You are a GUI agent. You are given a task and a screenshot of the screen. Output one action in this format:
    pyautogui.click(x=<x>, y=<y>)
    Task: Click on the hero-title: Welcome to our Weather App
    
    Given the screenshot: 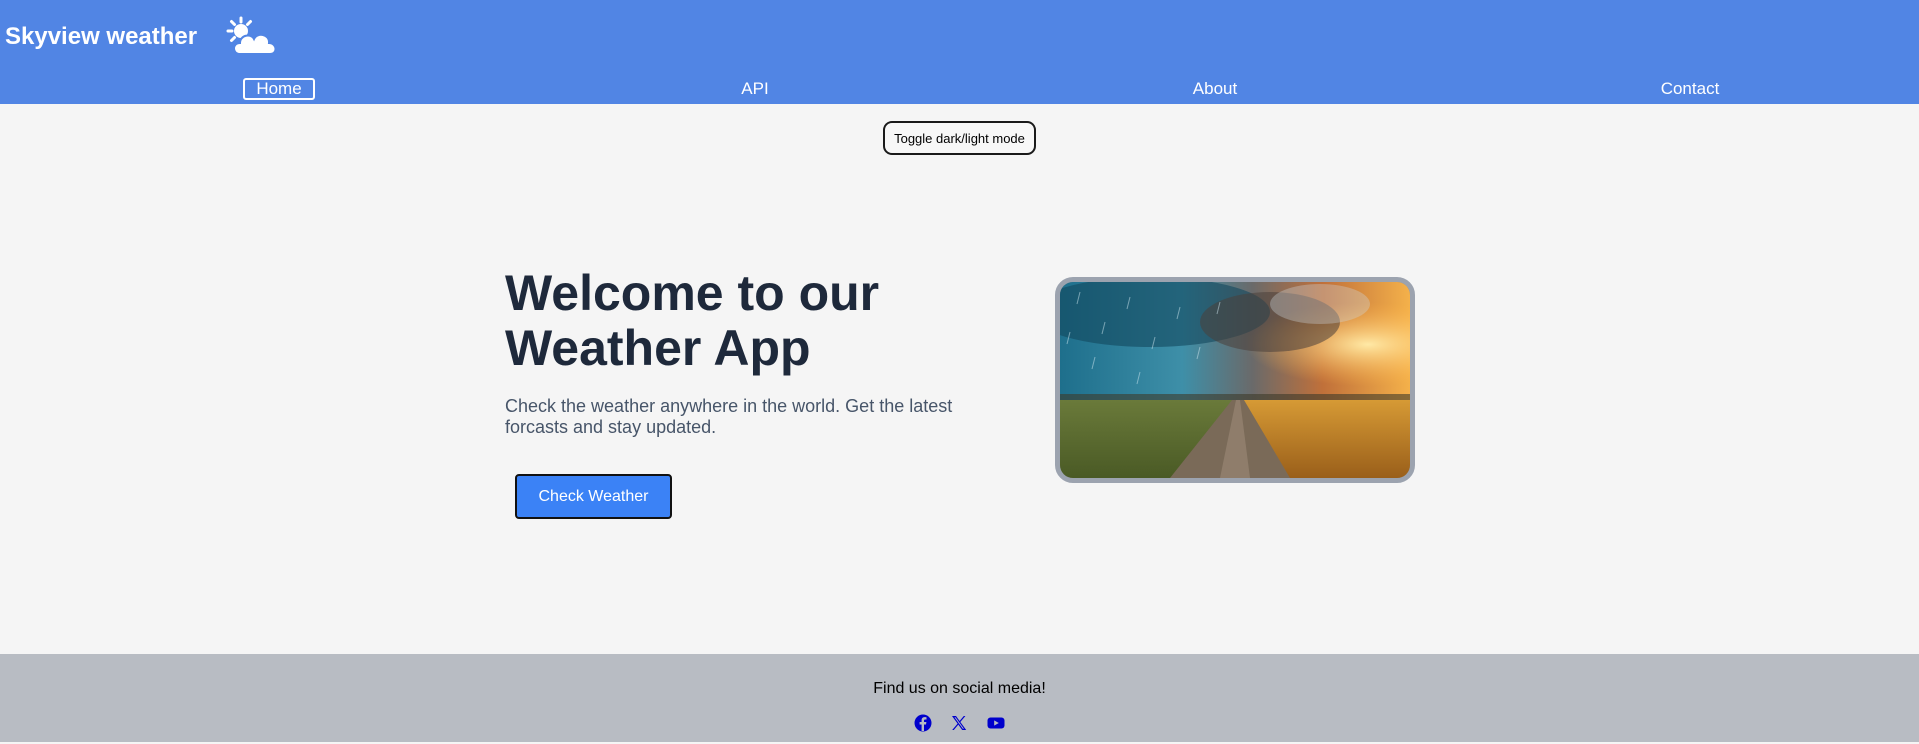 What is the action you would take?
    pyautogui.click(x=692, y=320)
    